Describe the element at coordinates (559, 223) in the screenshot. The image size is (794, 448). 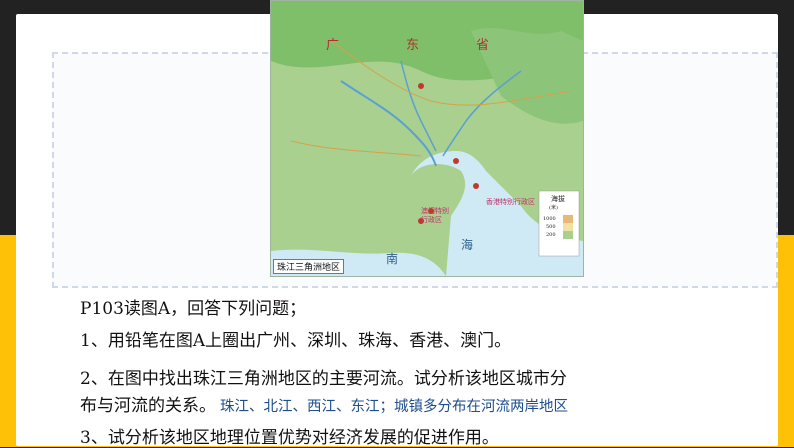
I see `elevation-legend: 海拔 (米) 1000 500 200` at that location.